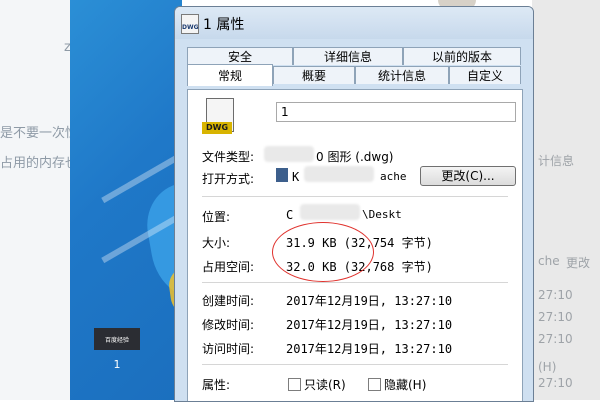 The image size is (600, 402). What do you see at coordinates (216, 217) in the screenshot?
I see `location-label: 位置:` at bounding box center [216, 217].